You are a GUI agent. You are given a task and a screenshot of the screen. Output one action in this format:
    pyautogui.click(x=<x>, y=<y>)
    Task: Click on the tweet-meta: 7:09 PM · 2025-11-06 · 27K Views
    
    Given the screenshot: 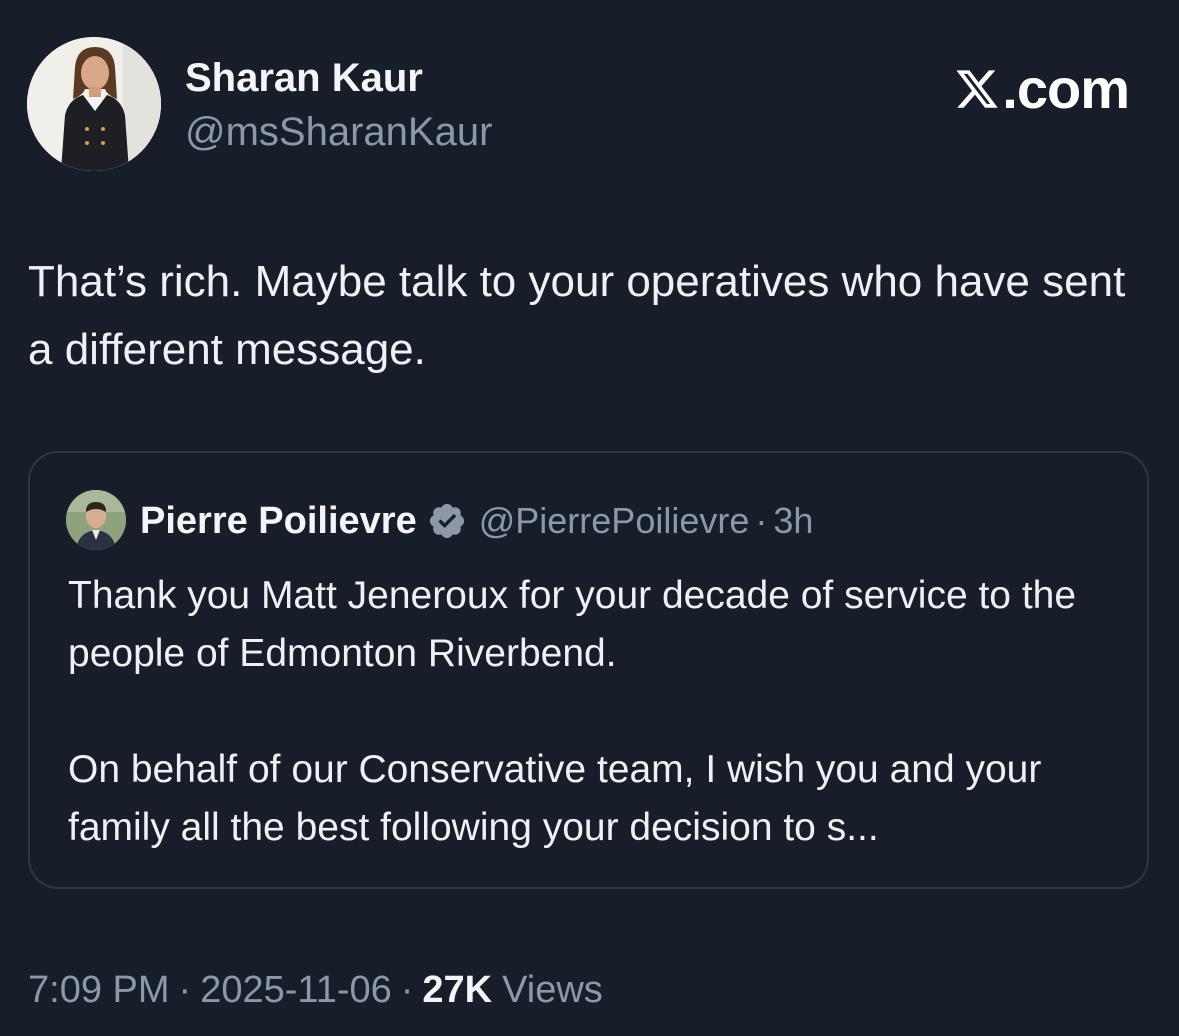 What is the action you would take?
    pyautogui.click(x=315, y=990)
    